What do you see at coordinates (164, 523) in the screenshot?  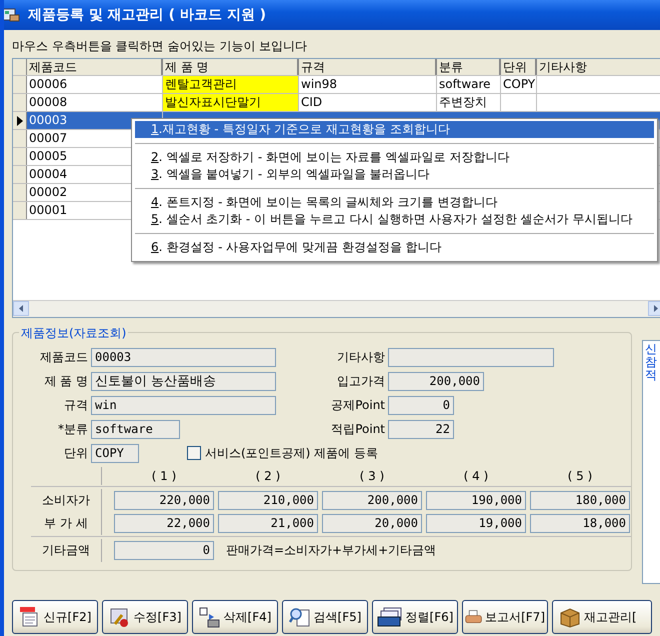 I see `price-field: 22,000` at bounding box center [164, 523].